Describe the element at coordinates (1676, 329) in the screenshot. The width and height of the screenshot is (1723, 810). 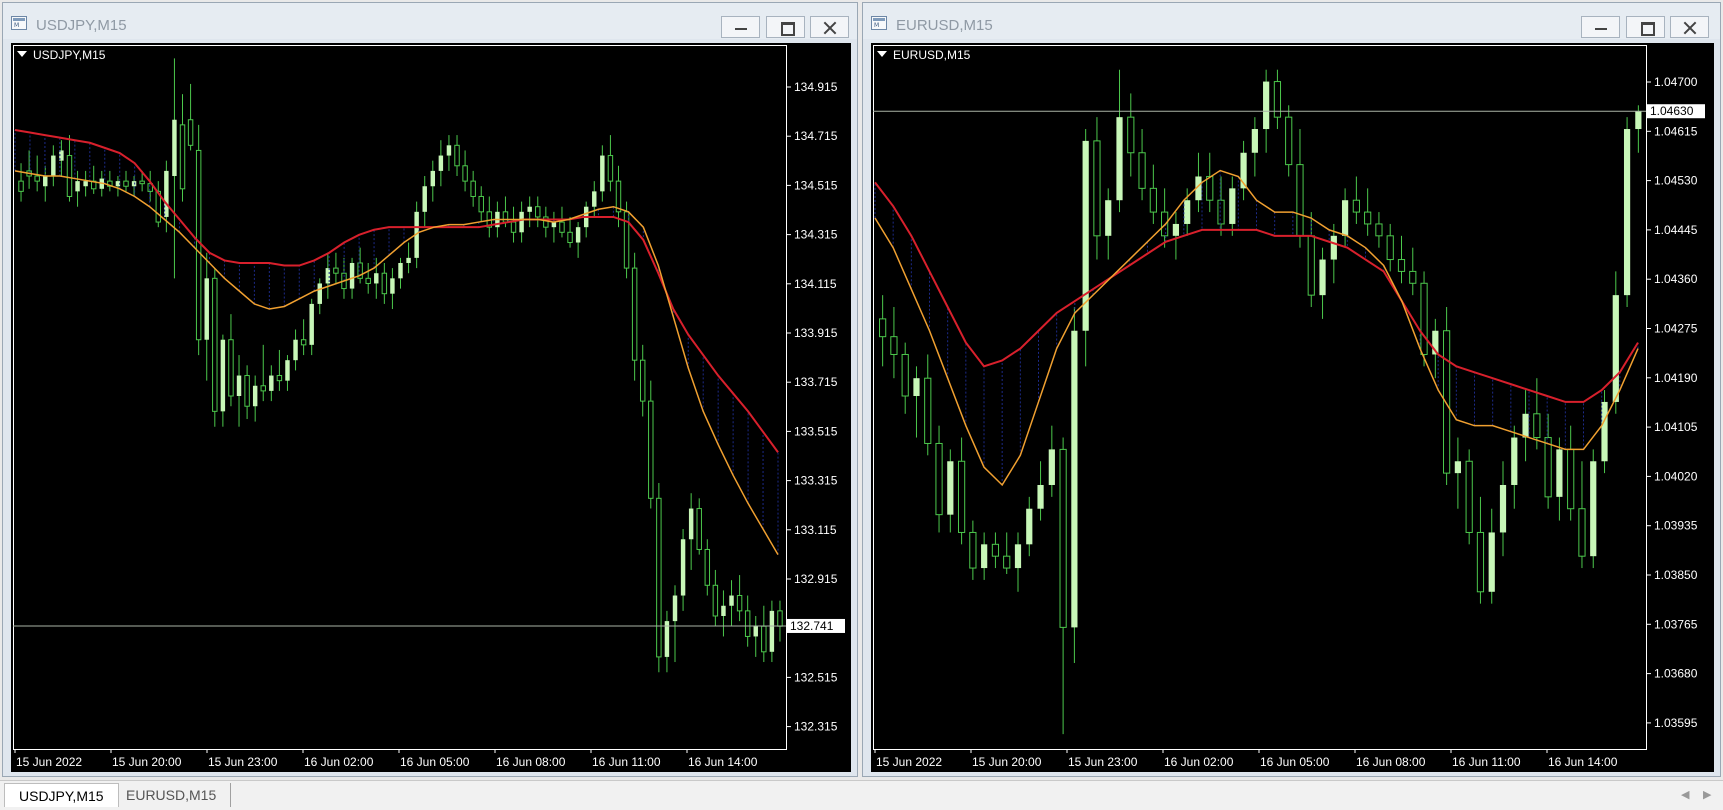
I see `price-tick-label: 1.04275` at that location.